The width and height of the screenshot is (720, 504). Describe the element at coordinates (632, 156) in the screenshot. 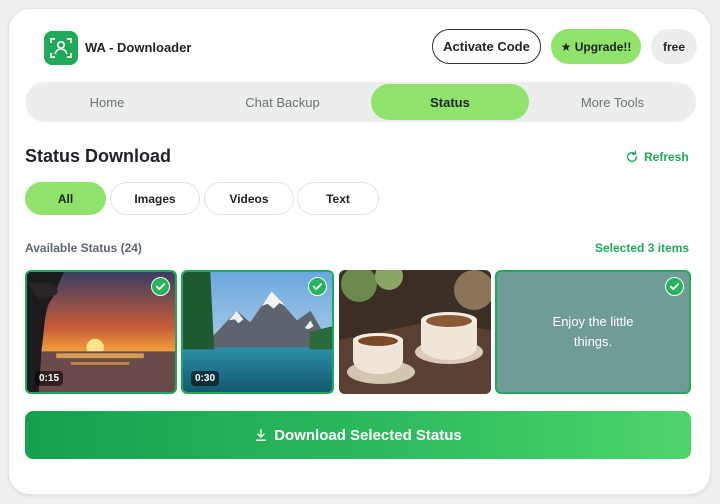

I see `refresh-icon` at that location.